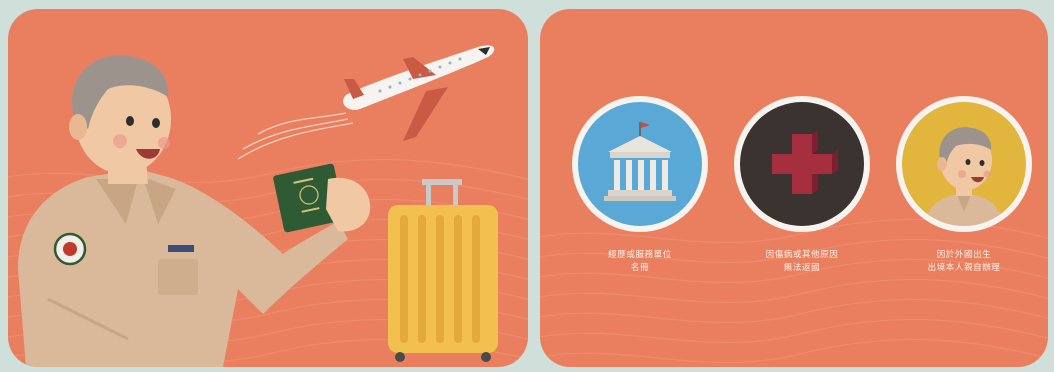 This screenshot has height=372, width=1054. What do you see at coordinates (640, 262) in the screenshot?
I see `caption-building: 經歷或服務單位 名冊` at bounding box center [640, 262].